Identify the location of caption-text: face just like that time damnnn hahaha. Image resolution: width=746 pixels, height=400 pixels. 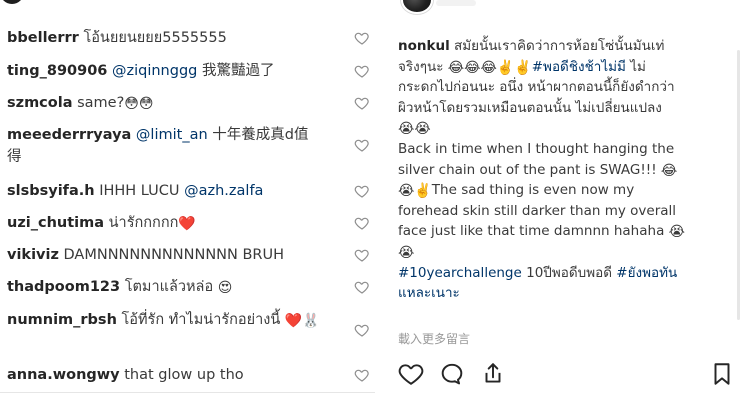
(531, 231).